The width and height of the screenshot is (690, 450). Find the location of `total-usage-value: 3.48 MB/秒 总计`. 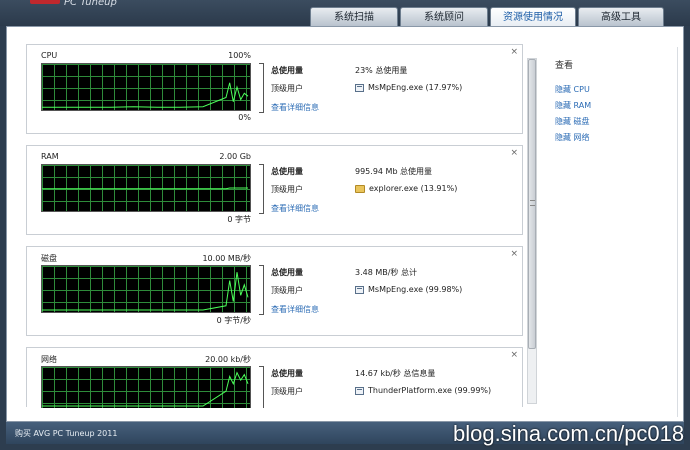

total-usage-value: 3.48 MB/秒 总计 is located at coordinates (386, 272).